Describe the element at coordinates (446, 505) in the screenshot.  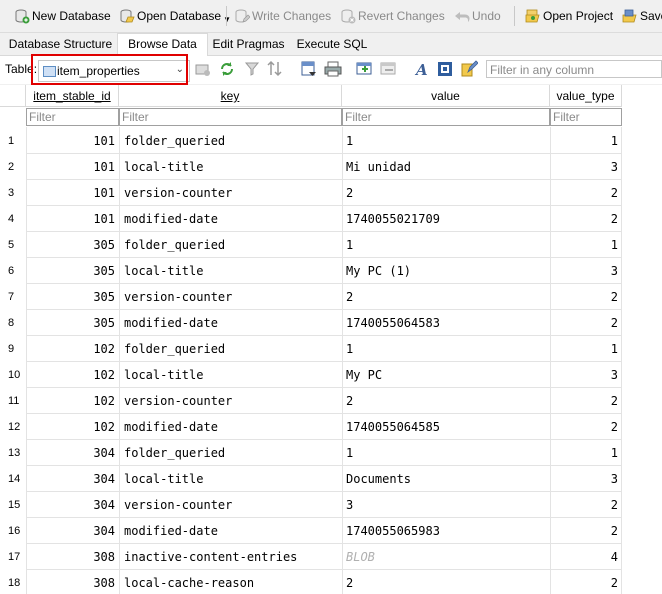
I see `cell-value: 3` at that location.